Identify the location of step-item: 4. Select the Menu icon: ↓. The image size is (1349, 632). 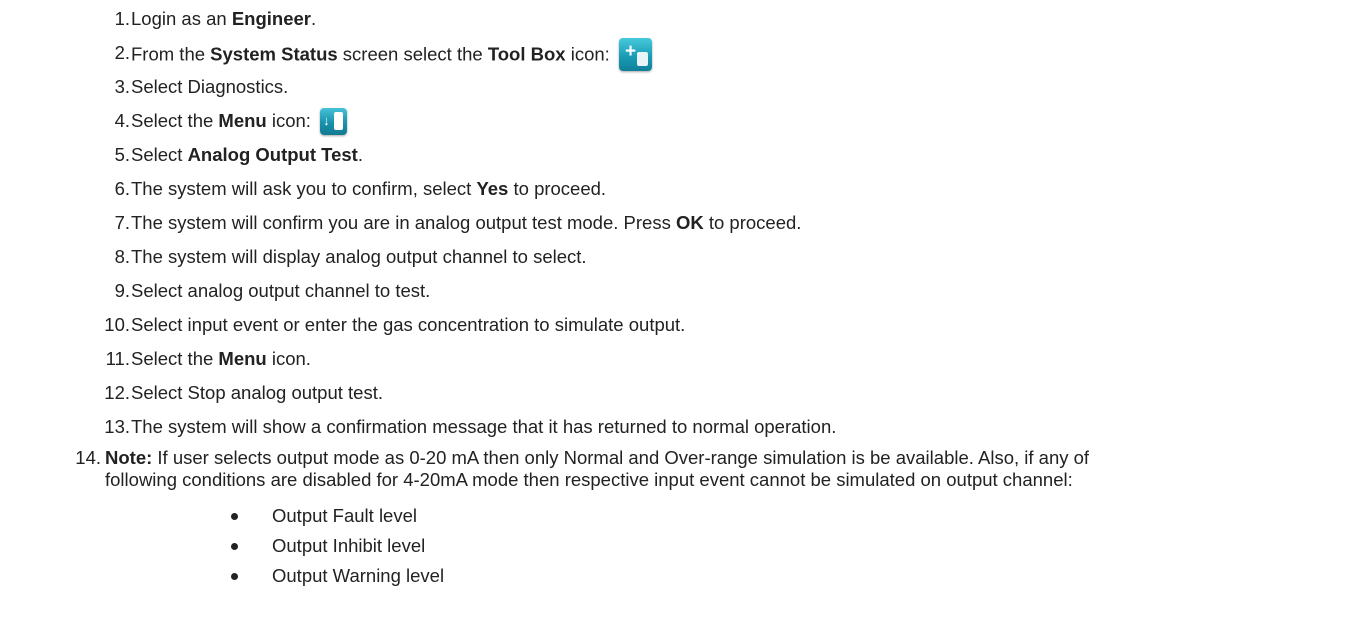
(674, 121).